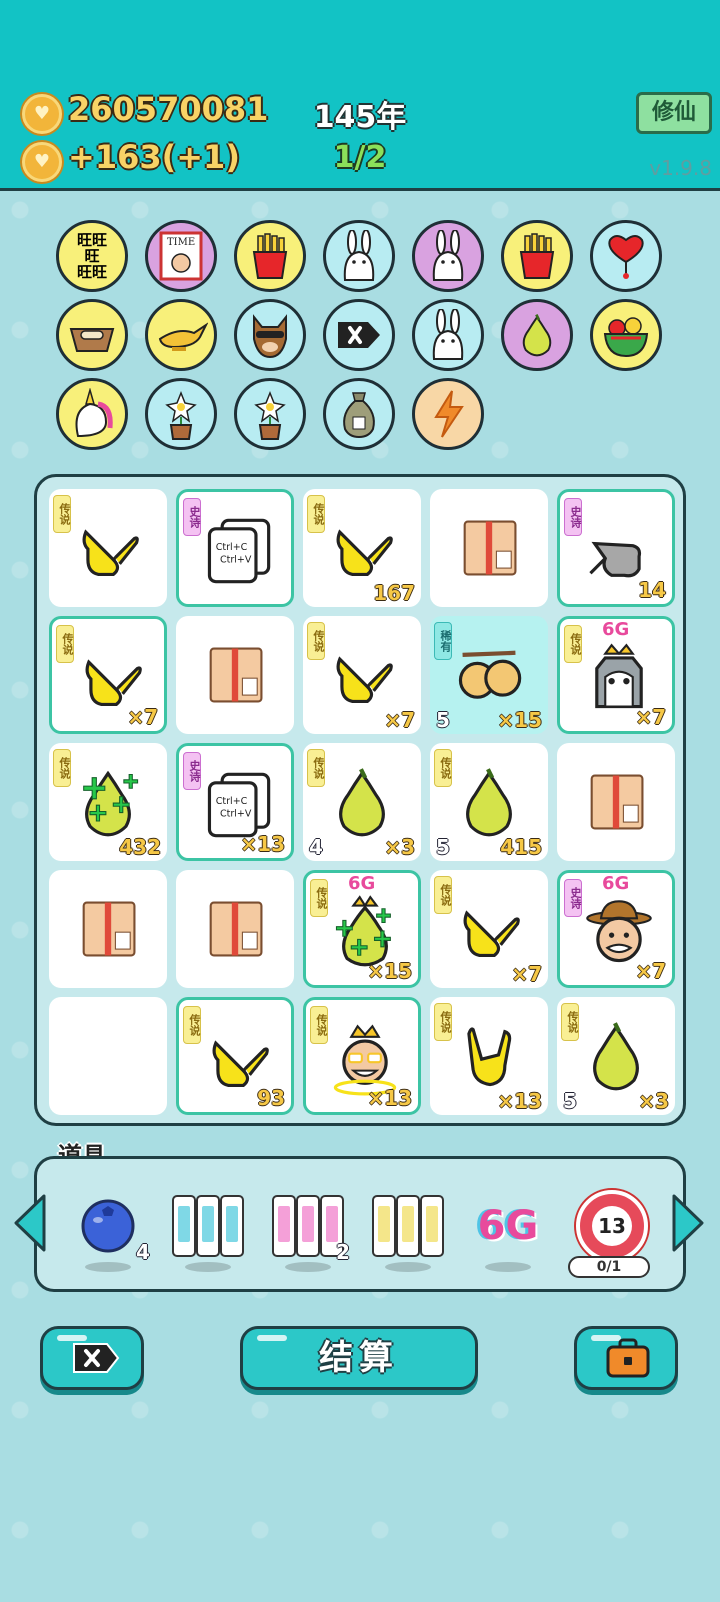  Describe the element at coordinates (270, 335) in the screenshot. I see `cool-dog-icon` at that location.